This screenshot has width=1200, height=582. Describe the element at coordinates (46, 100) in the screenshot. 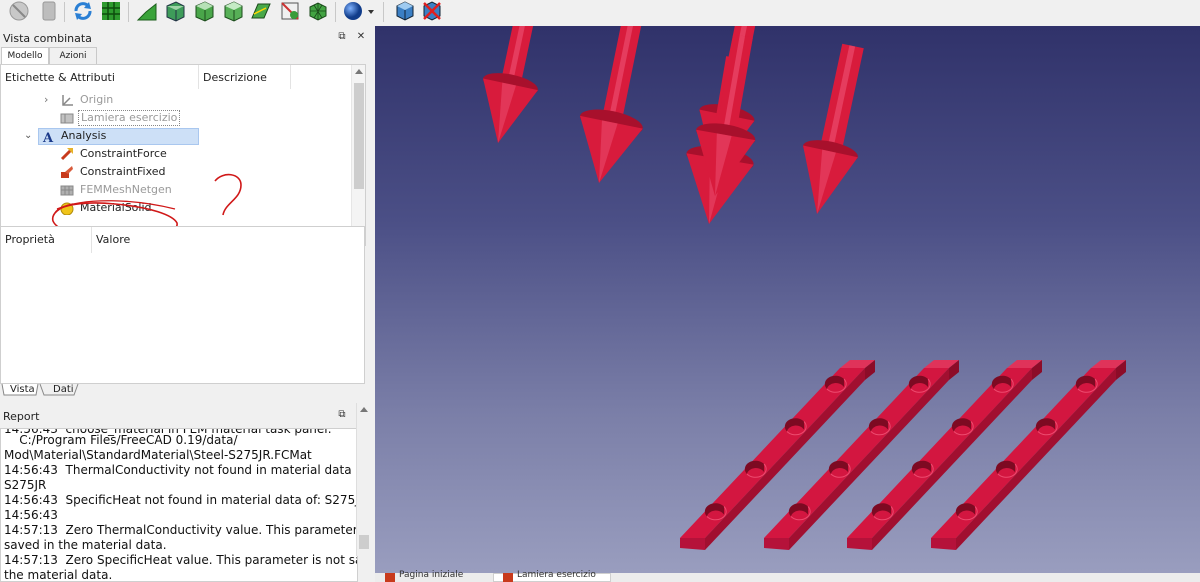

I see `chevron-right-icon: ›` at that location.